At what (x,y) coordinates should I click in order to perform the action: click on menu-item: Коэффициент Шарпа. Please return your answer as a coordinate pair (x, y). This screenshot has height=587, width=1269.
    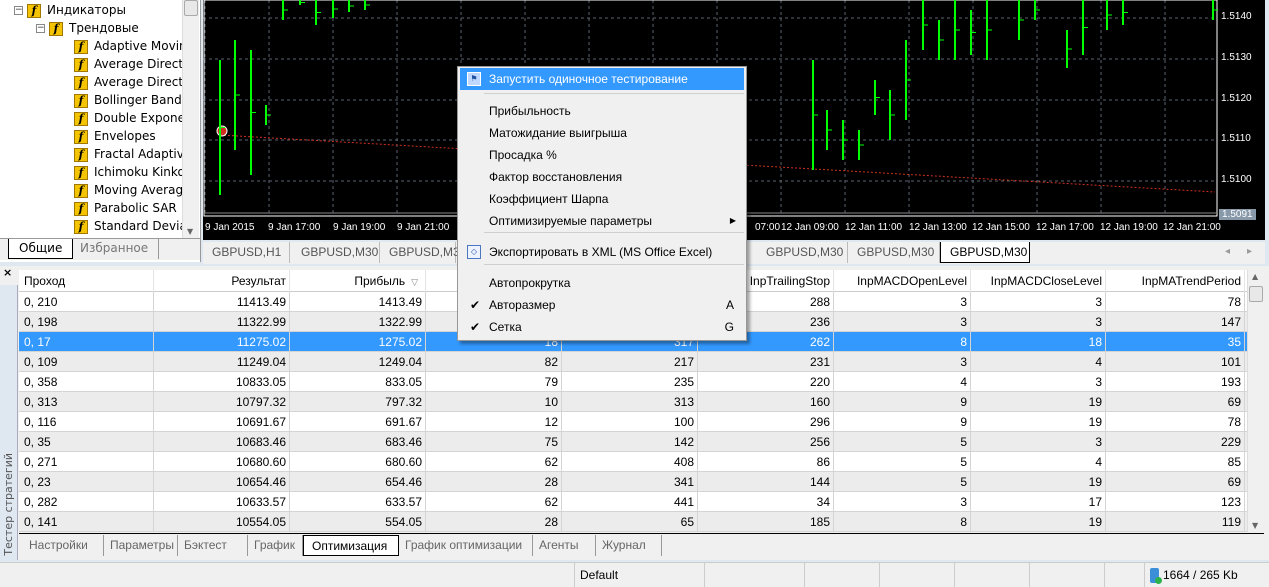
    Looking at the image, I should click on (602, 199).